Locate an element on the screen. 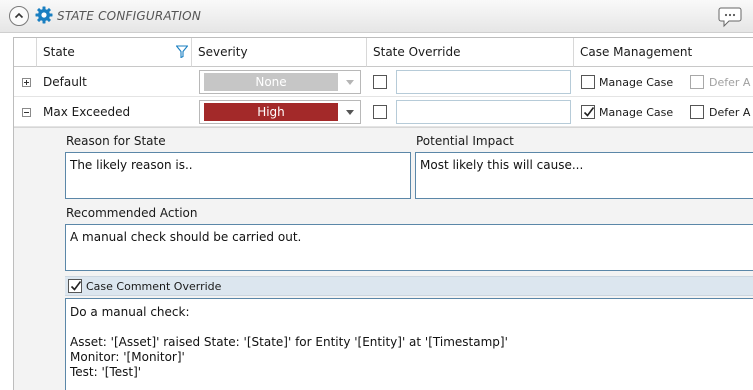 The height and width of the screenshot is (390, 753). table-row: Max Exceeded High Manage Case Defer A is located at coordinates (383, 112).